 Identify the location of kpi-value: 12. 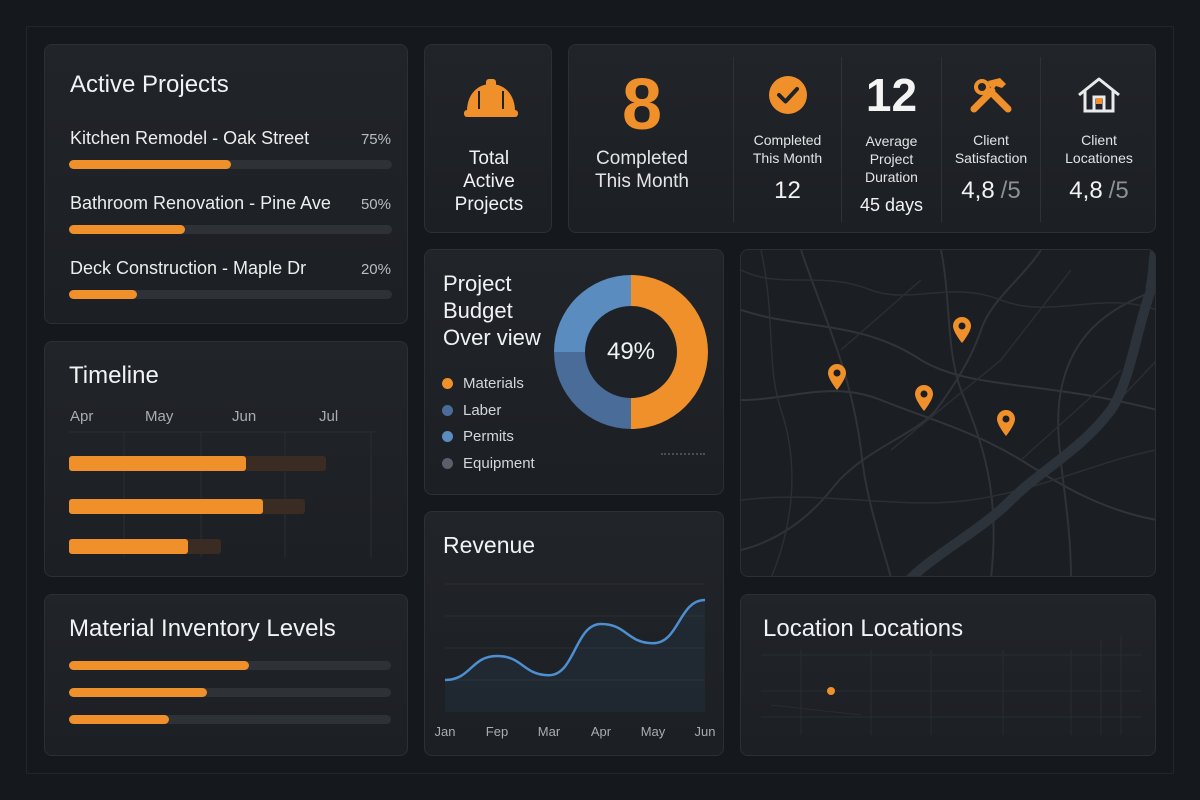
(787, 190).